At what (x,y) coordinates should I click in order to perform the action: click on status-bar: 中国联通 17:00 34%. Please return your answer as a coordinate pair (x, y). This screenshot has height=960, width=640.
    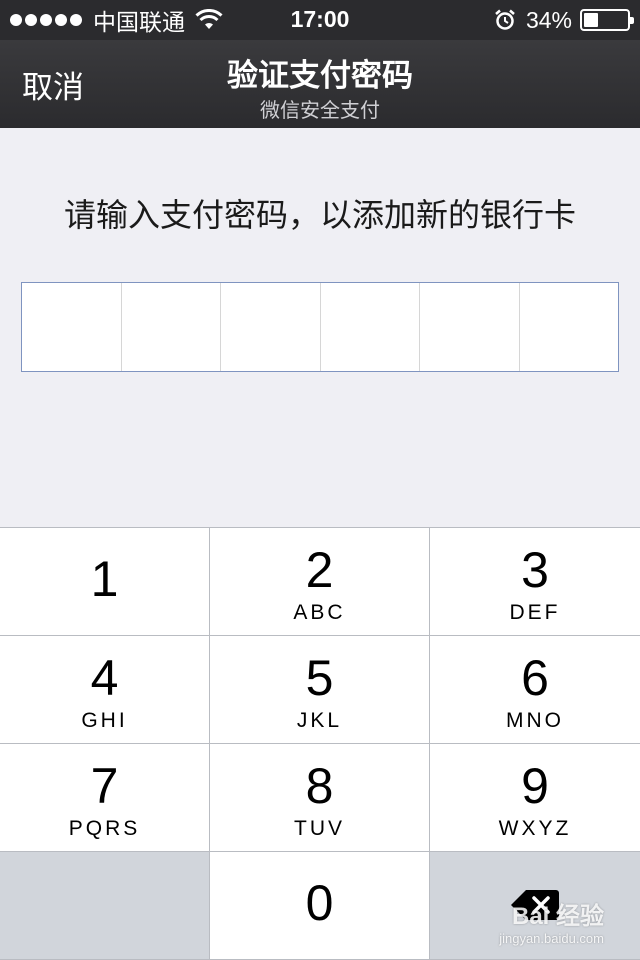
    Looking at the image, I should click on (320, 20).